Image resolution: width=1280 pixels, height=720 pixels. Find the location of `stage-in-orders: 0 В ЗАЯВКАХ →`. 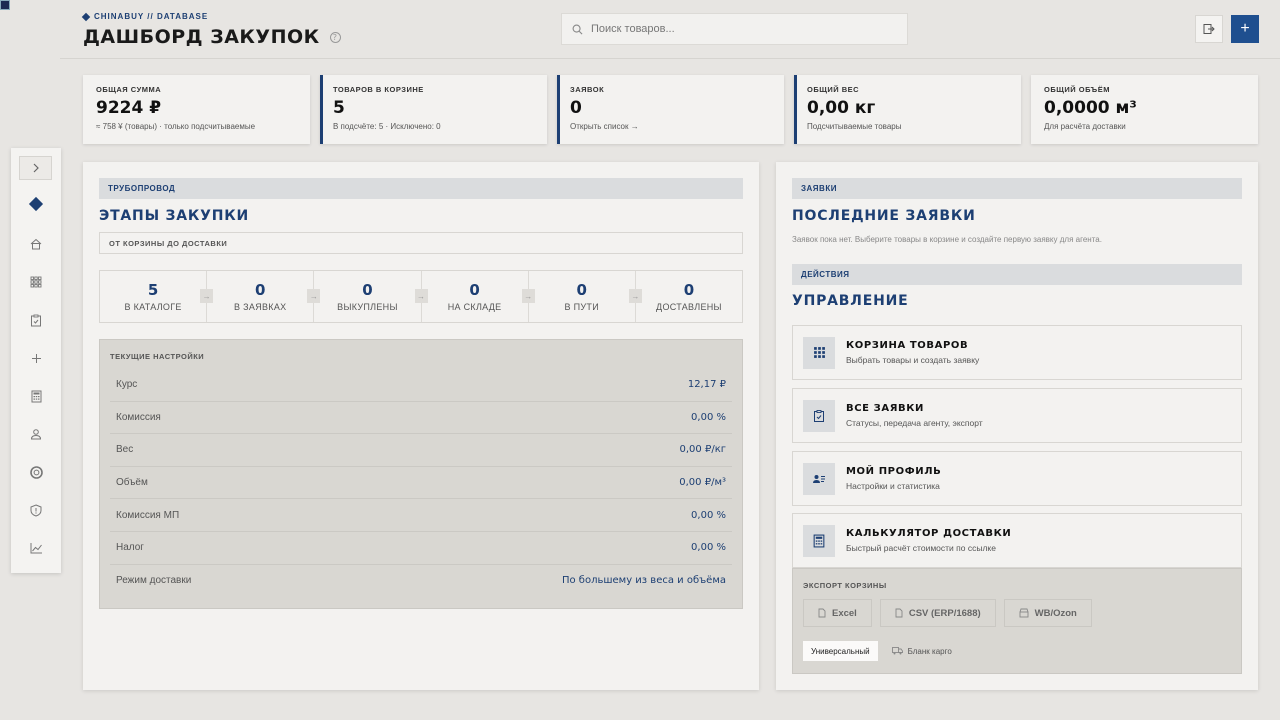

stage-in-orders: 0 В ЗАЯВКАХ → is located at coordinates (264, 296).